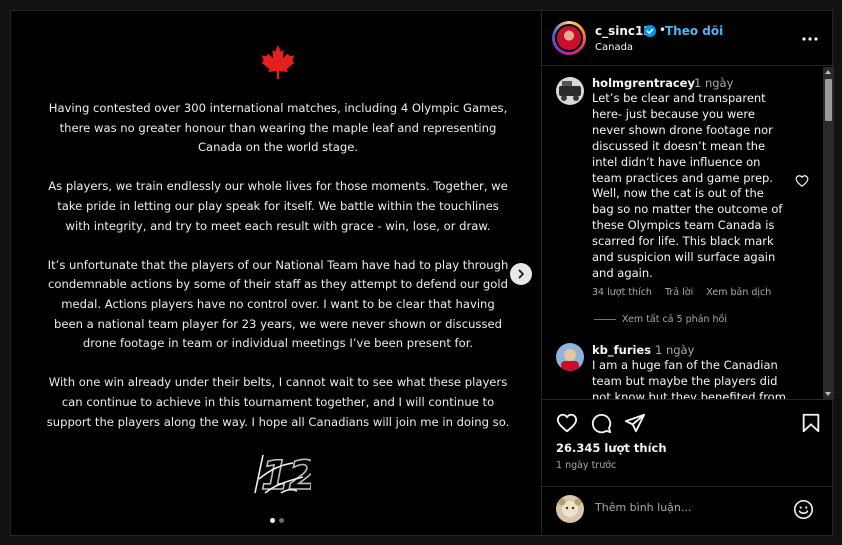 The height and width of the screenshot is (545, 842). I want to click on comment-reply-button: Trả lời, so click(679, 292).